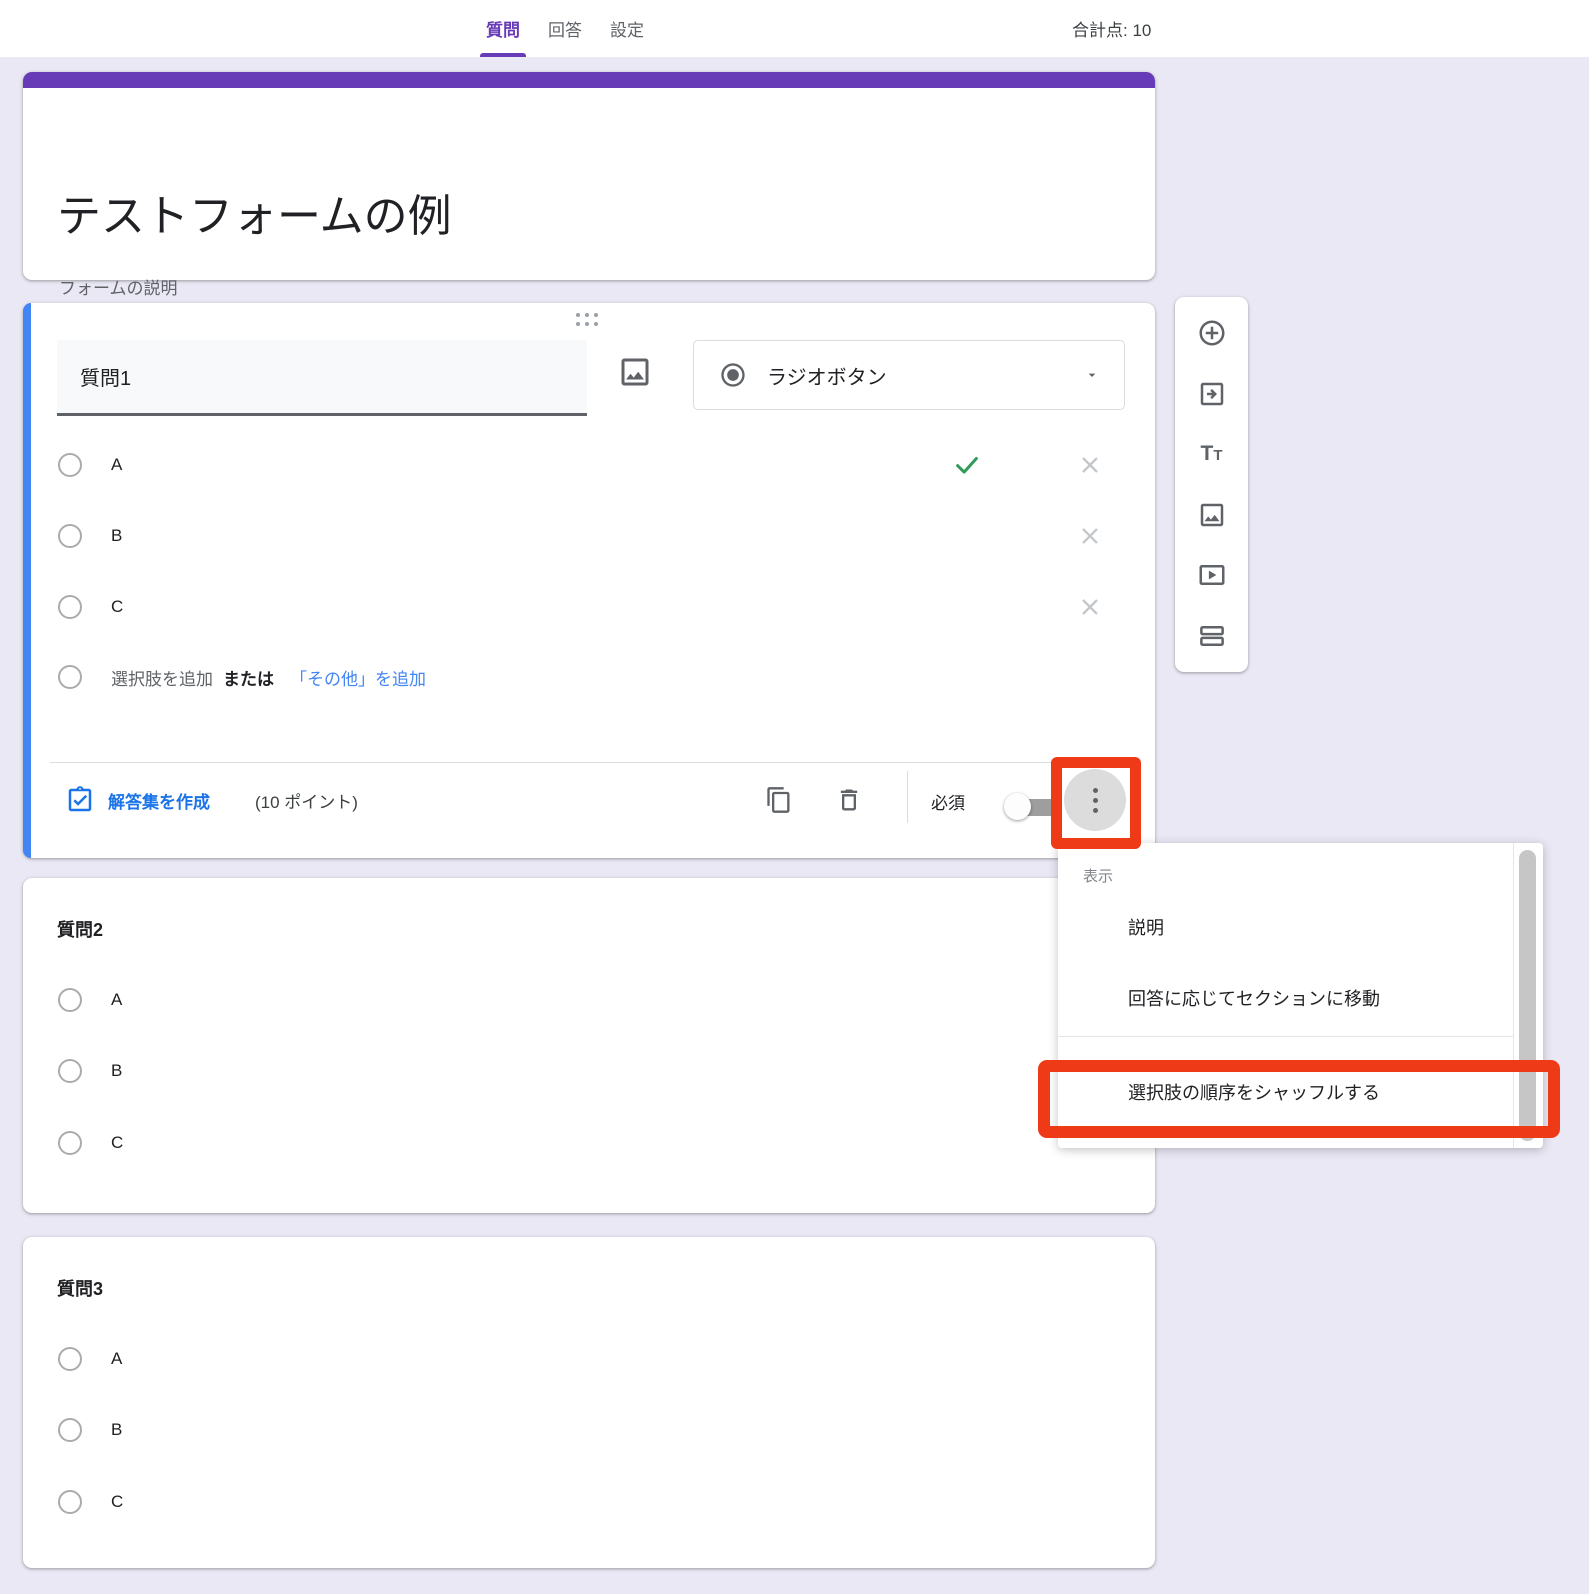 The height and width of the screenshot is (1594, 1589). Describe the element at coordinates (248, 679) in the screenshot. I see `or-label: または` at that location.